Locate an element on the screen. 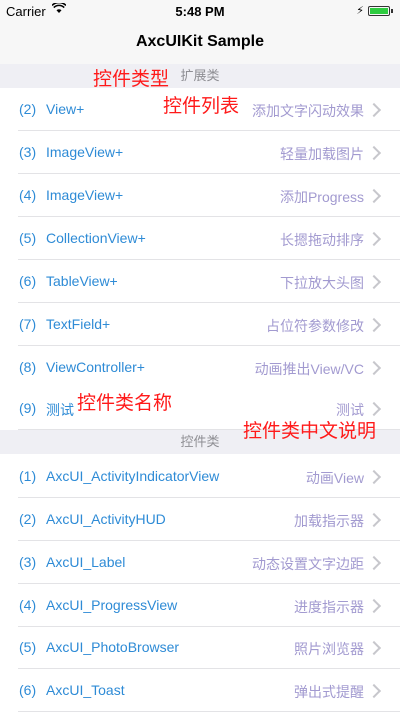  battery-fill is located at coordinates (379, 11).